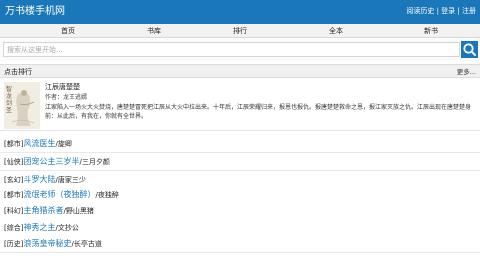 The image size is (480, 259). I want to click on nav-item-library: 书库, so click(154, 31).